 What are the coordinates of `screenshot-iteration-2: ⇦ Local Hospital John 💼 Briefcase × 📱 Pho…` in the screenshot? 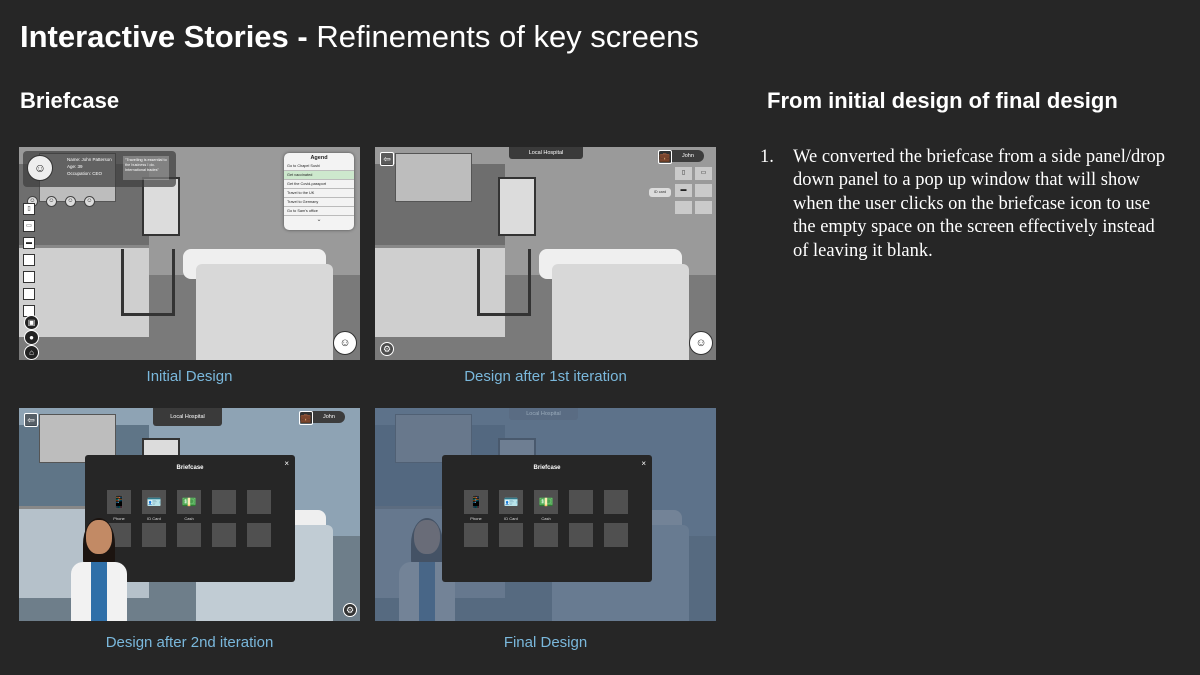 It's located at (189, 514).